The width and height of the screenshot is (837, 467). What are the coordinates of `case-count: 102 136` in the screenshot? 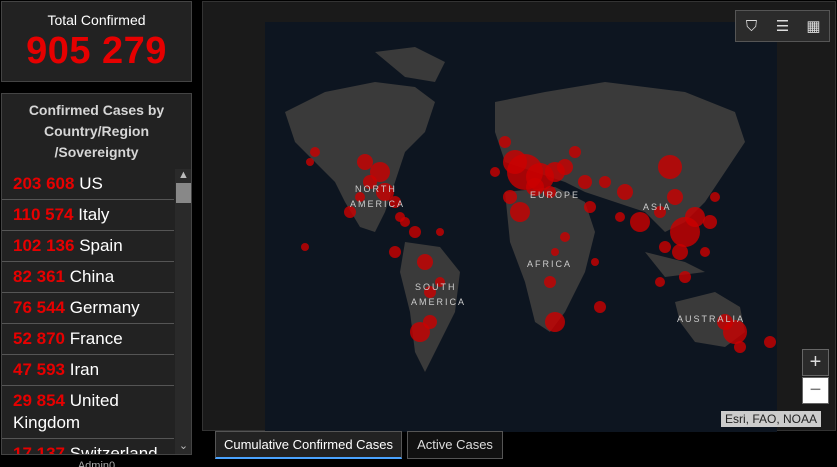 It's located at (44, 245).